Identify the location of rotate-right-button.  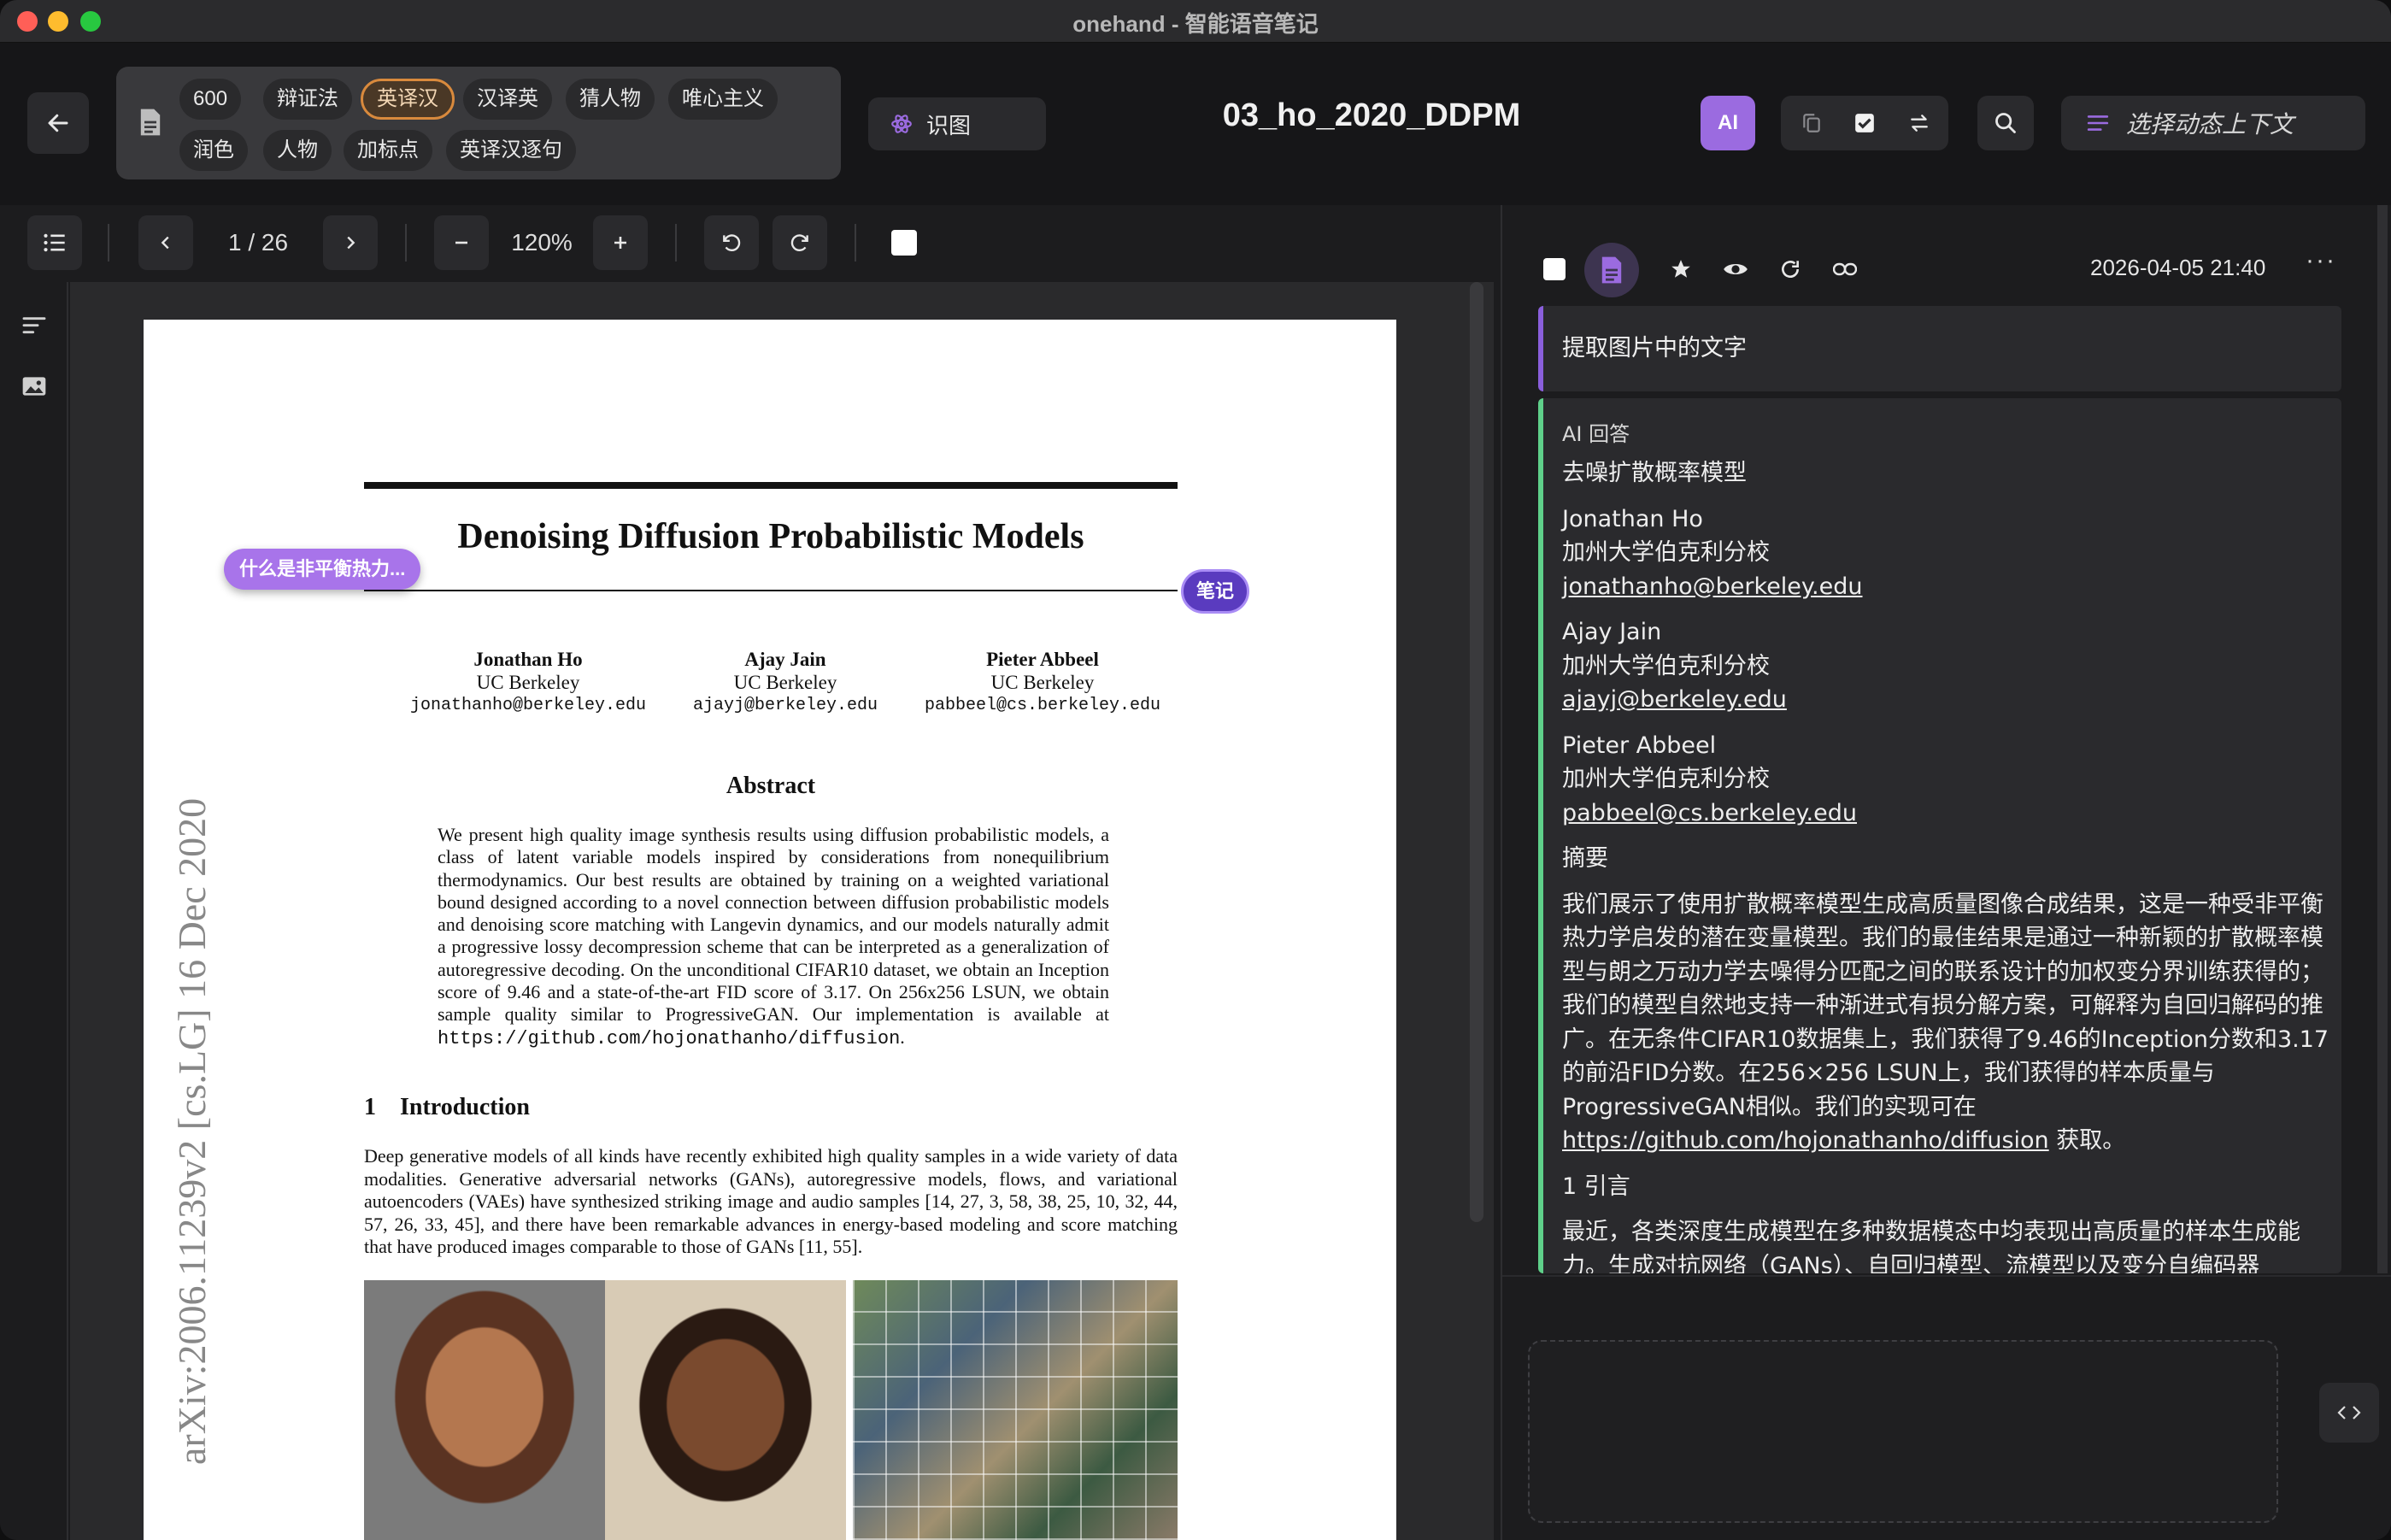
(800, 242).